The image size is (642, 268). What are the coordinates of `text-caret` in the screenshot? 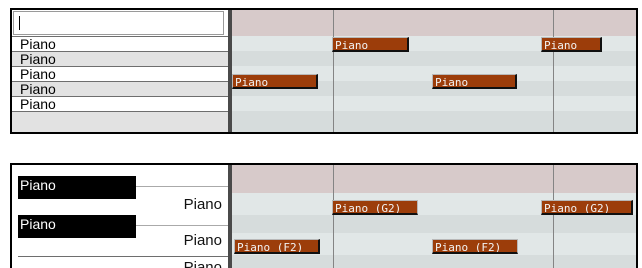 It's located at (19, 23).